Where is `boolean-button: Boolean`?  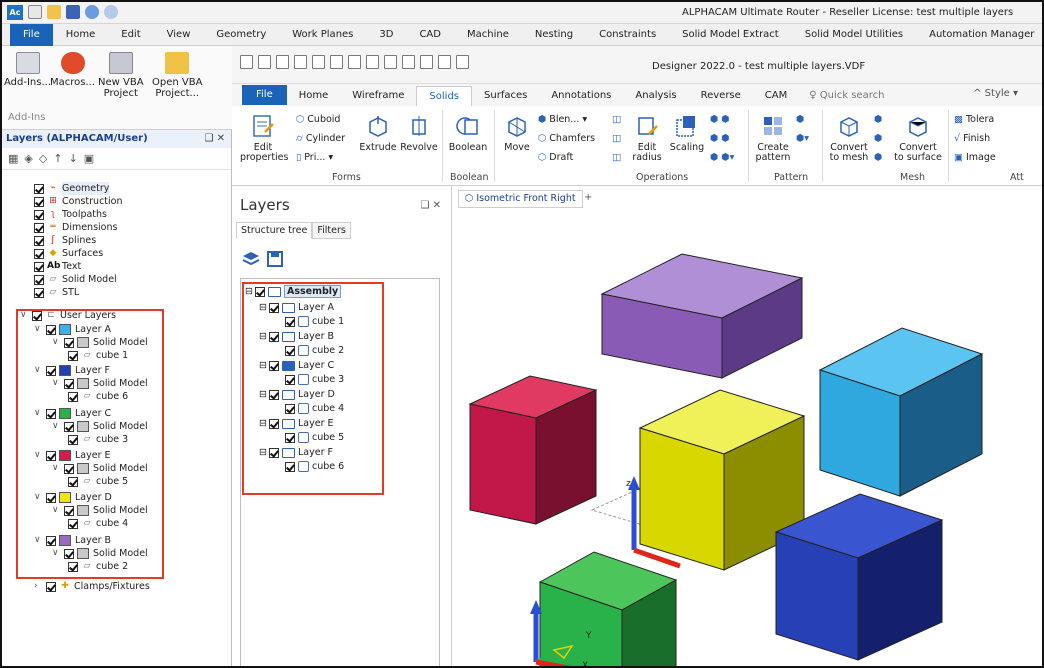
boolean-button: Boolean is located at coordinates (468, 133).